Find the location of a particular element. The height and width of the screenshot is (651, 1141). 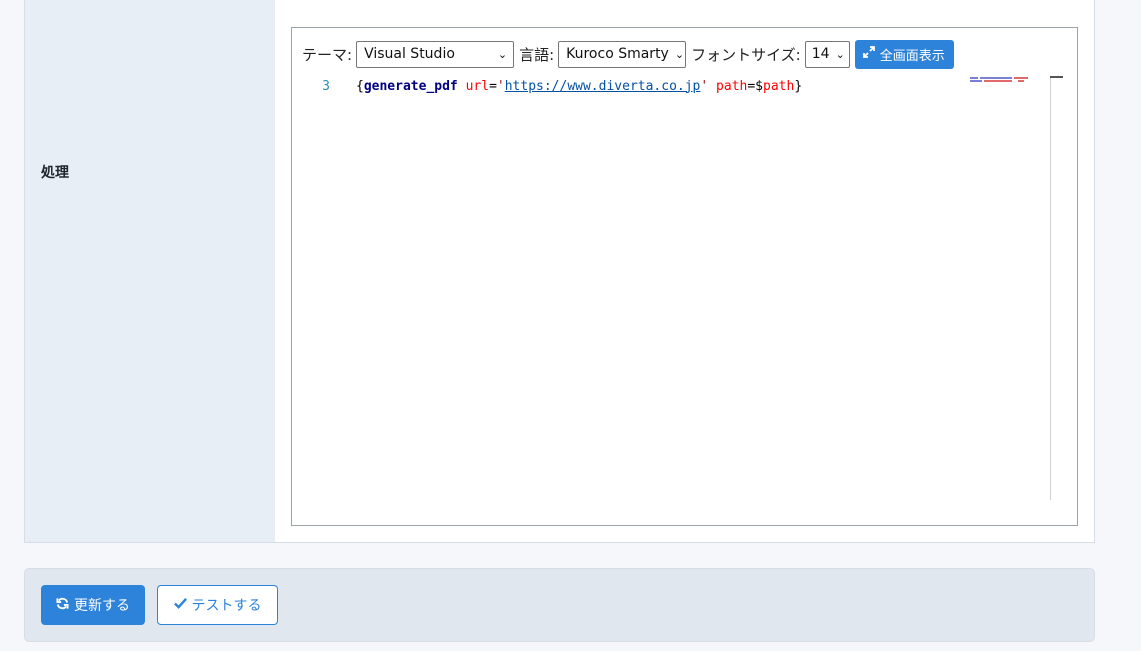

update-button: 更新する is located at coordinates (93, 605).